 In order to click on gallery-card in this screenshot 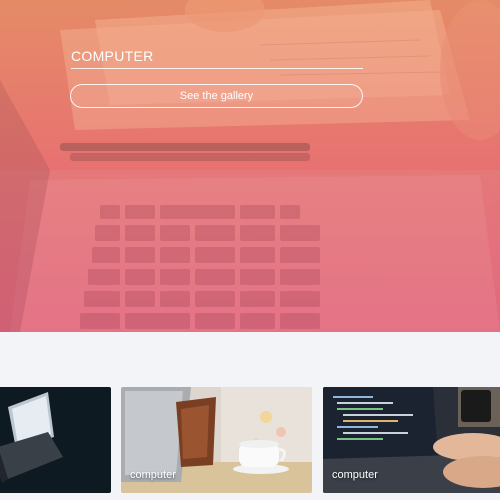, I will do `click(55, 440)`.